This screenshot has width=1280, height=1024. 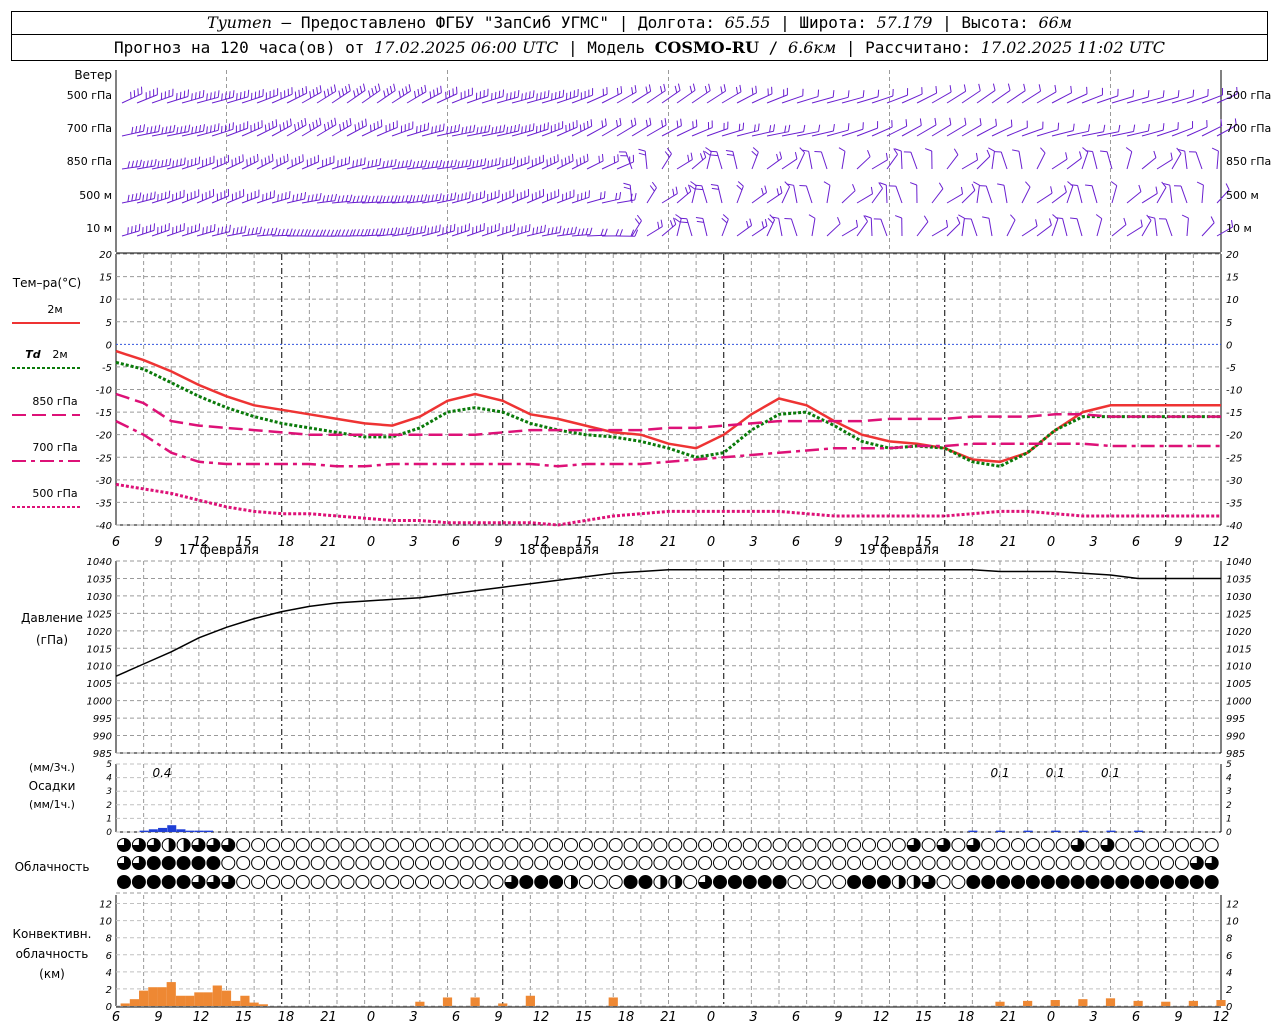 I want to click on pres-tick-left: 1015, so click(x=99, y=649).